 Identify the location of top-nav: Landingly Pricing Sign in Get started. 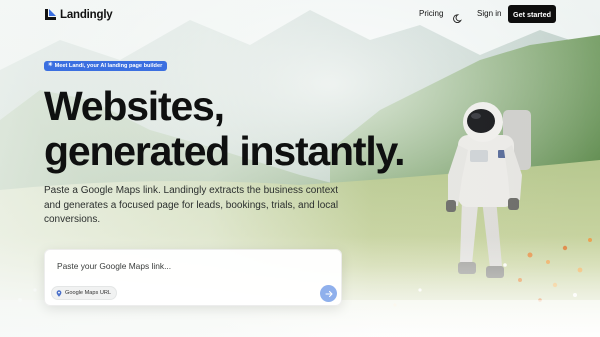
(300, 15).